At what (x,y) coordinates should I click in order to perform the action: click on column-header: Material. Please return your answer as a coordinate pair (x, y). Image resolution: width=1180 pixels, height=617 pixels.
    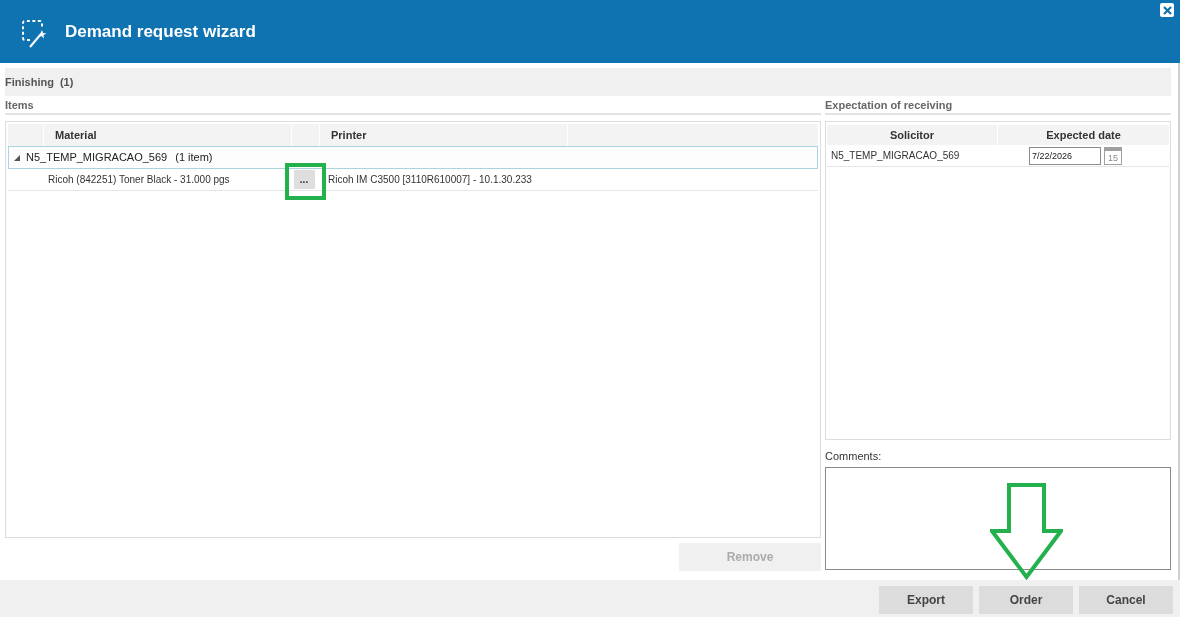
    Looking at the image, I should click on (76, 135).